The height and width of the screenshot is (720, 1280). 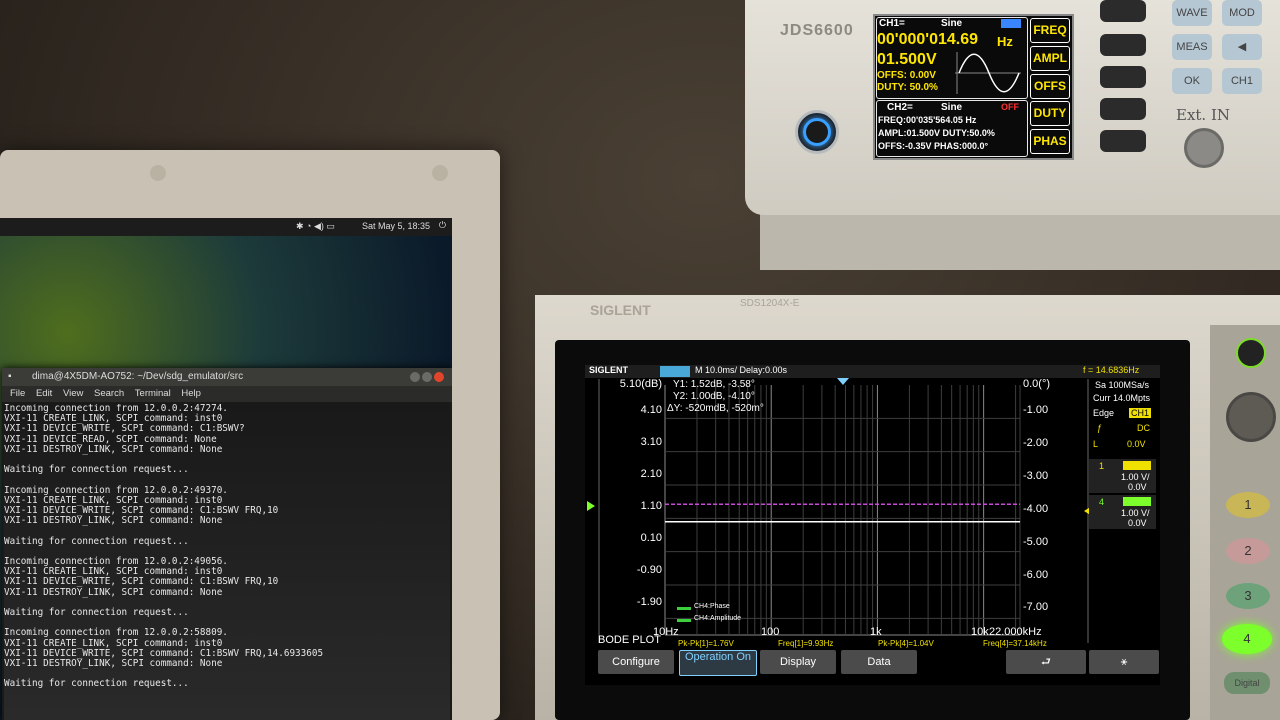 What do you see at coordinates (439, 377) in the screenshot?
I see `close-button` at bounding box center [439, 377].